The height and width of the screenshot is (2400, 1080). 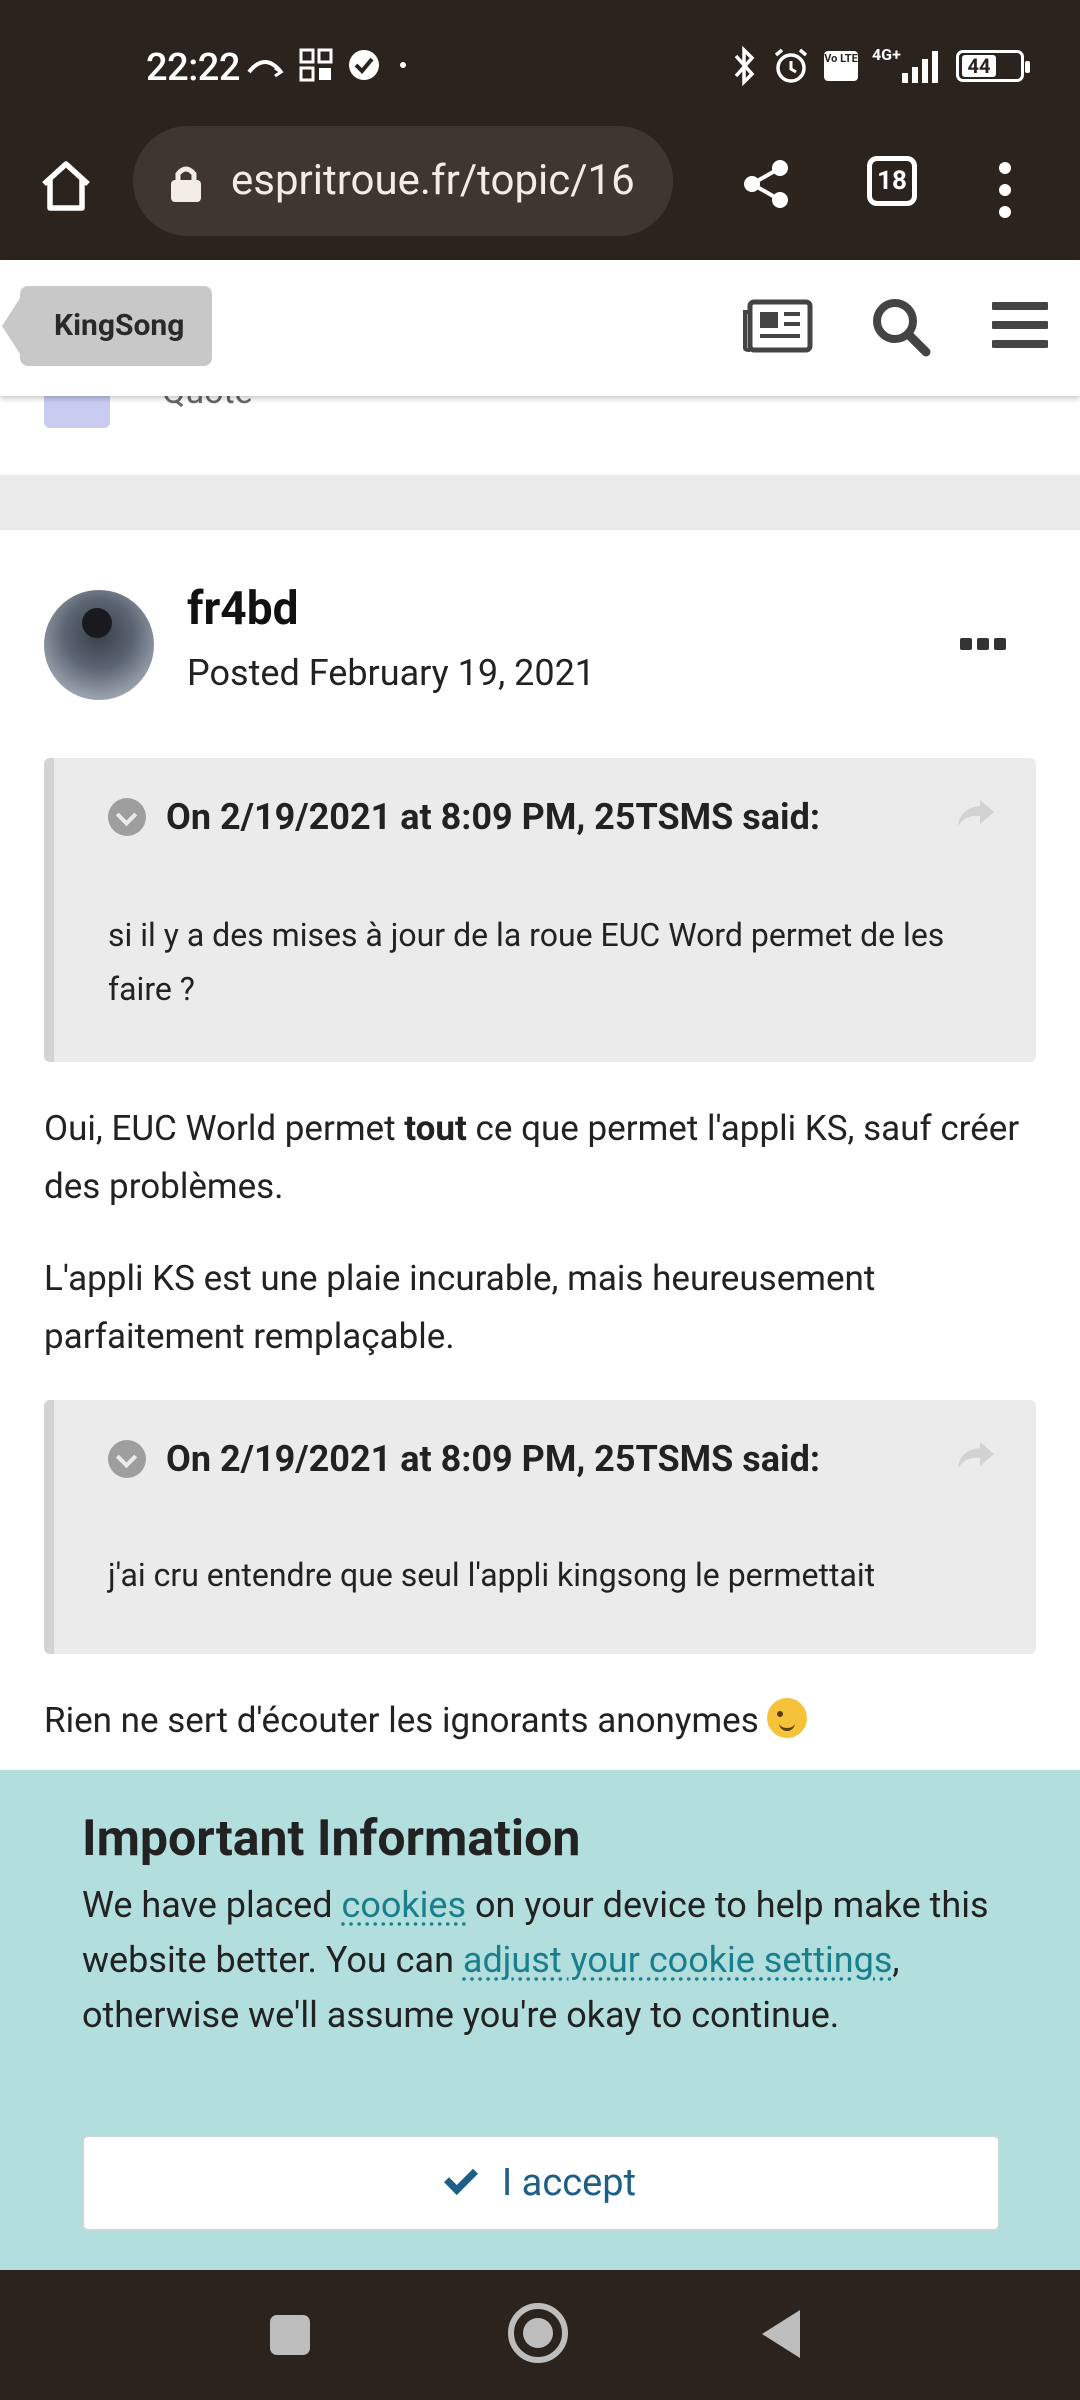 What do you see at coordinates (778, 326) in the screenshot?
I see `news-icon` at bounding box center [778, 326].